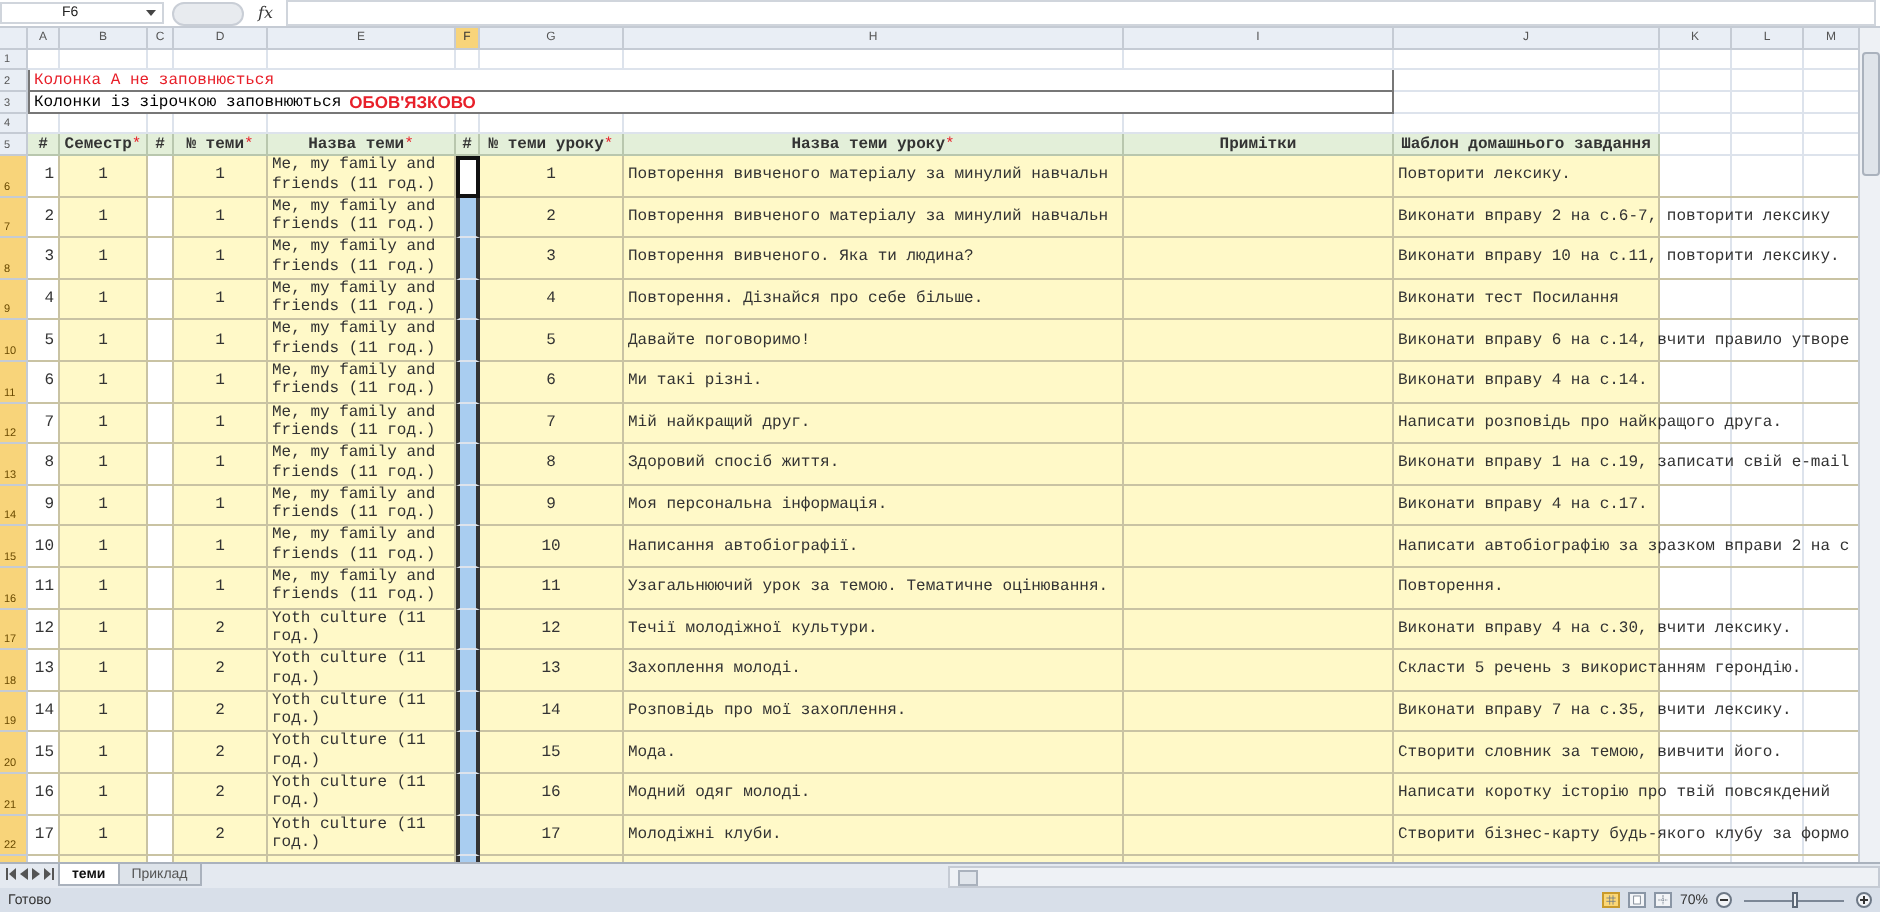 Image resolution: width=1880 pixels, height=912 pixels. What do you see at coordinates (1626, 382) in the screenshot?
I see `table-cell: Виконати вправу 4 на с.14.` at bounding box center [1626, 382].